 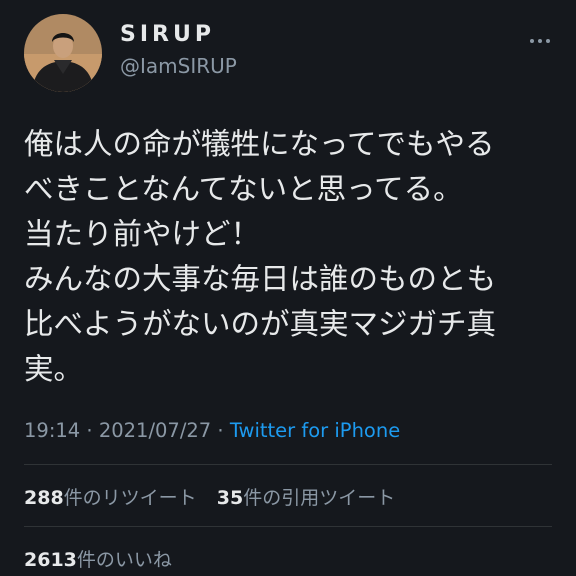 I want to click on user-handle: @IamSIRUP, so click(x=178, y=66).